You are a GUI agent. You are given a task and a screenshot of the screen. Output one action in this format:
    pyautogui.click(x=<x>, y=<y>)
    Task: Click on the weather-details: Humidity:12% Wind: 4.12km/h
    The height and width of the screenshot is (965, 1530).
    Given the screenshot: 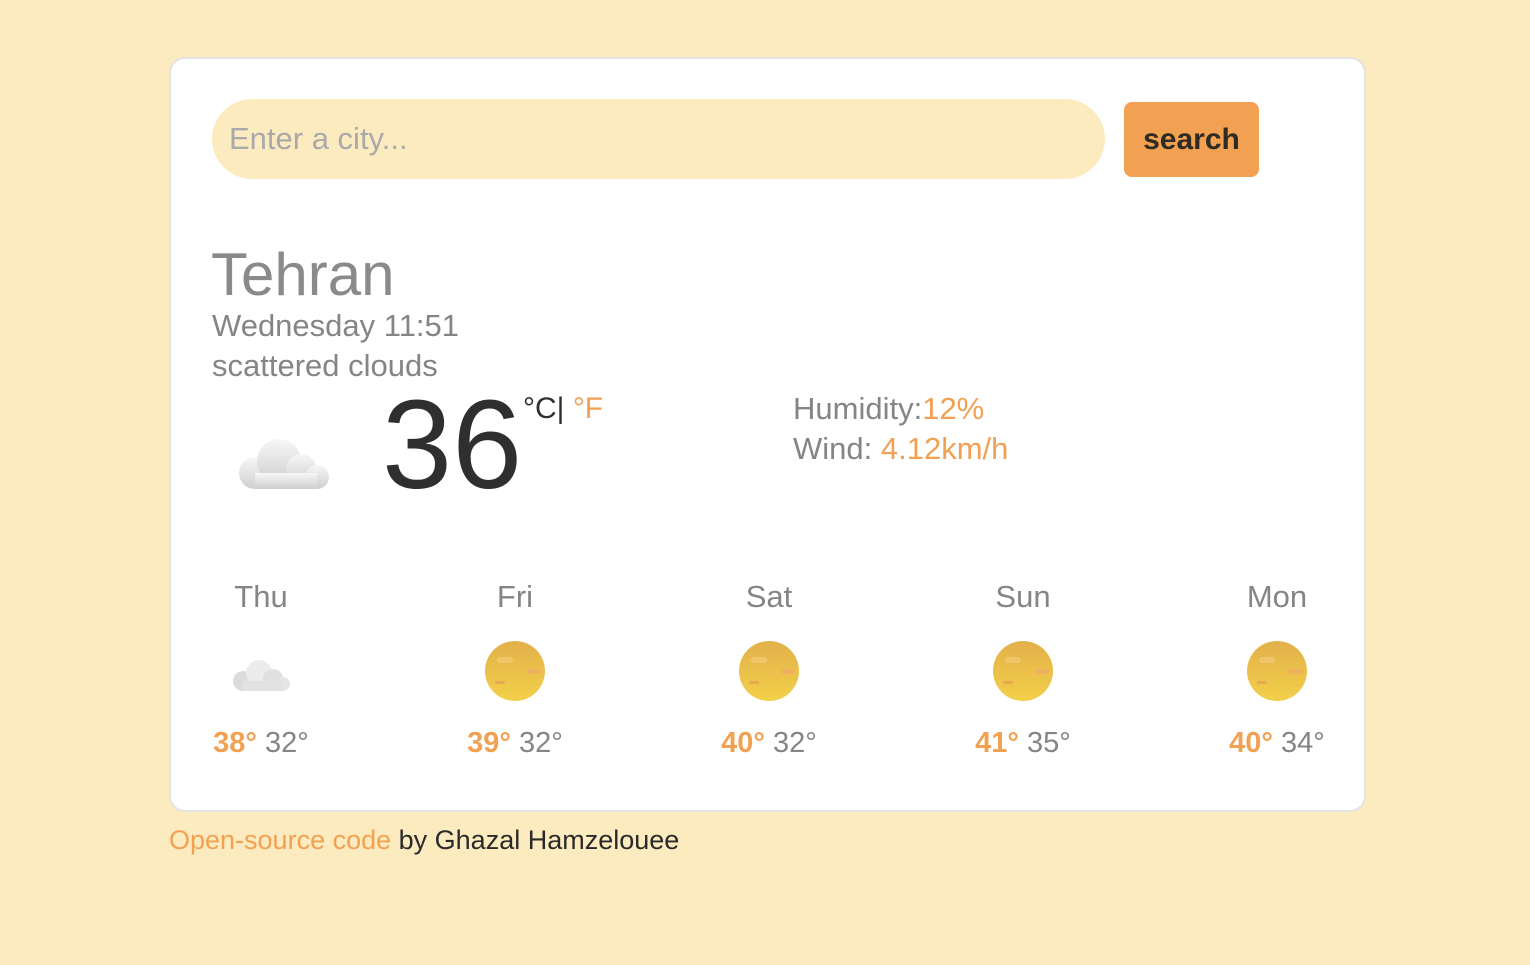 What is the action you would take?
    pyautogui.click(x=900, y=429)
    